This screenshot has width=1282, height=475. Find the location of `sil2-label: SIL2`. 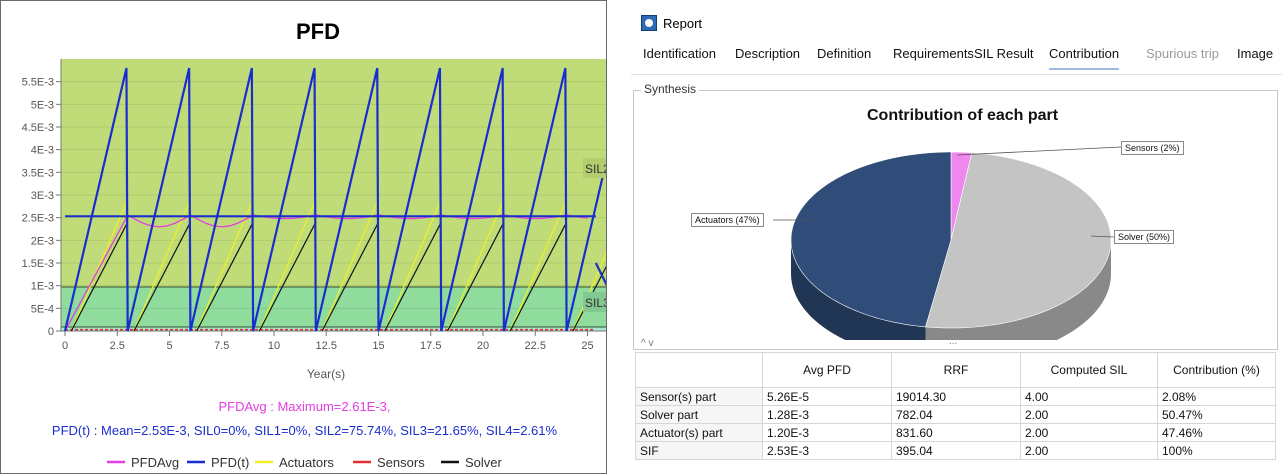

sil2-label: SIL2 is located at coordinates (595, 169).